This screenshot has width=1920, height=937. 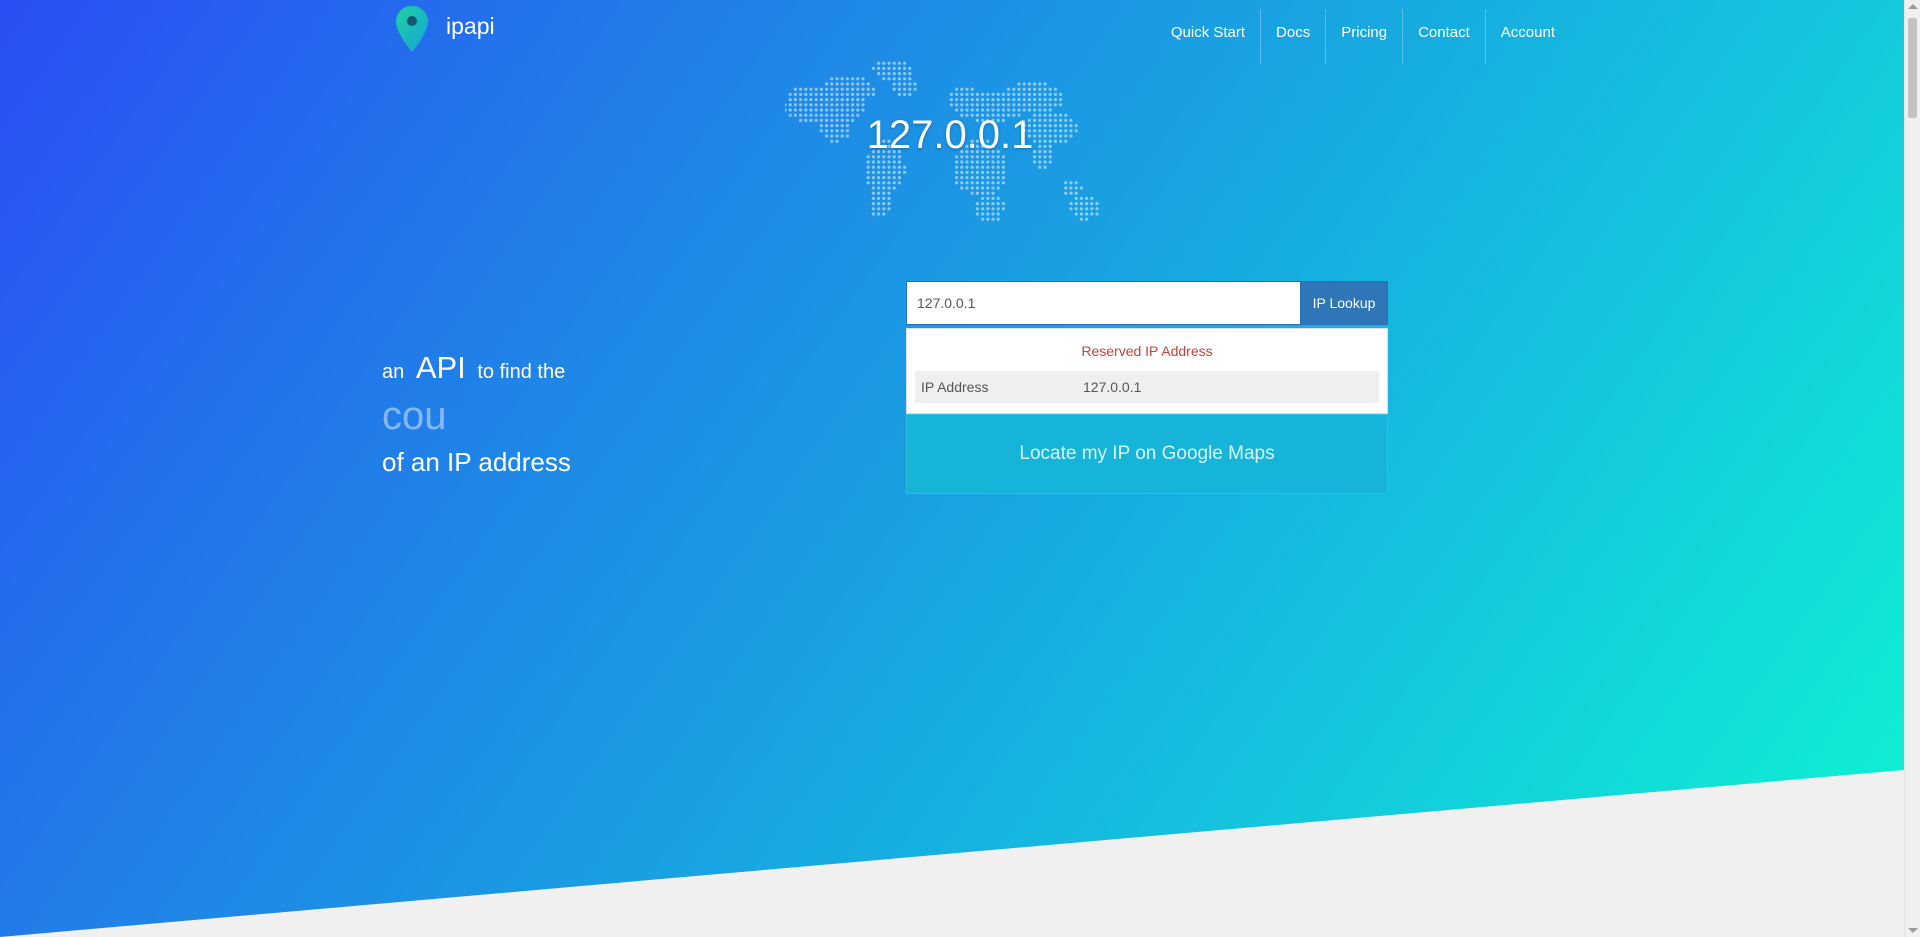 I want to click on nav-docs: Docs, so click(x=1292, y=36).